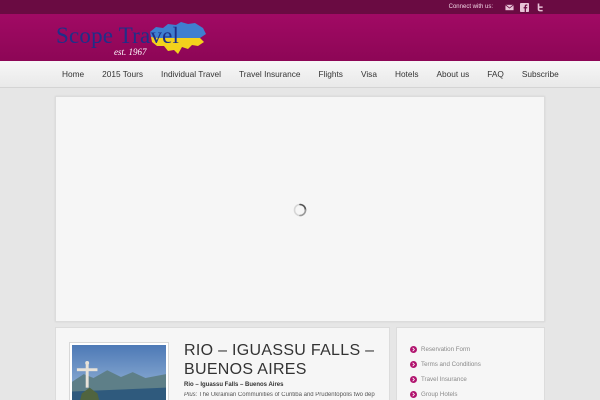  I want to click on sidebar-link-travel-insurance: Travel Insurance, so click(477, 379).